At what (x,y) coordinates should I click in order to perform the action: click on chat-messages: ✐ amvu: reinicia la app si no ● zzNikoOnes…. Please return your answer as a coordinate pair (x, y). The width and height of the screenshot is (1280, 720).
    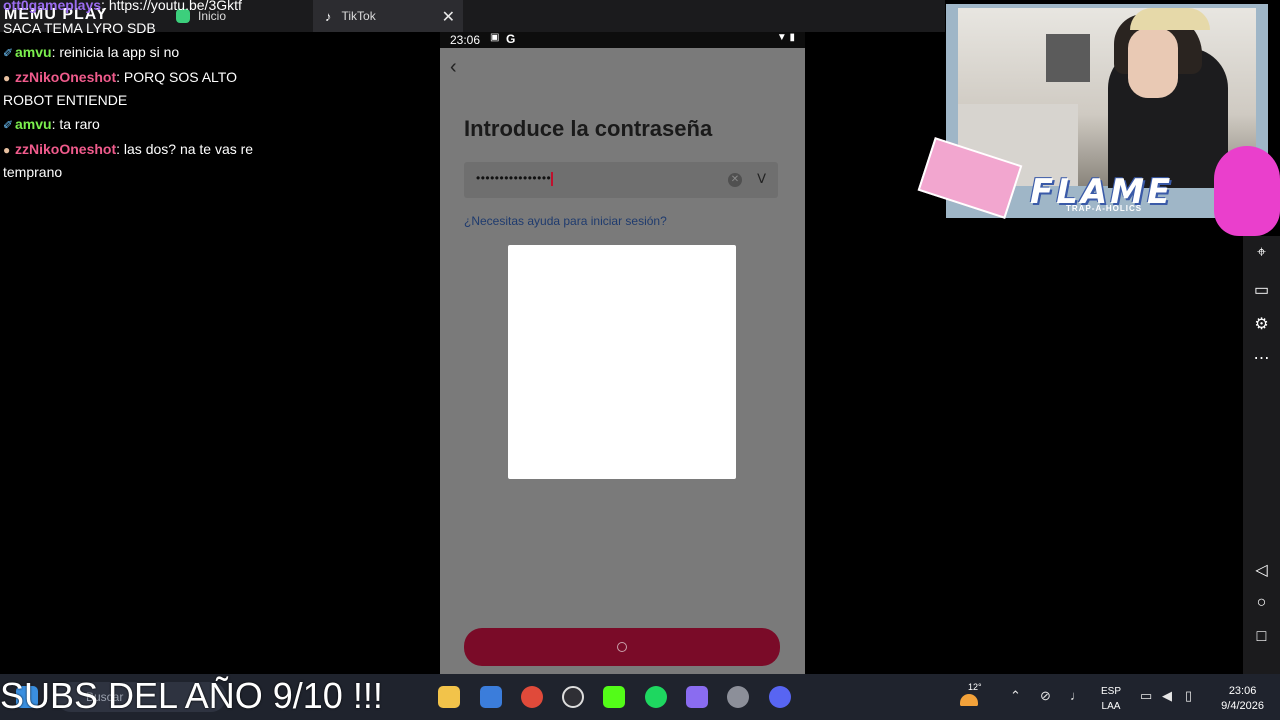
    Looking at the image, I should click on (133, 113).